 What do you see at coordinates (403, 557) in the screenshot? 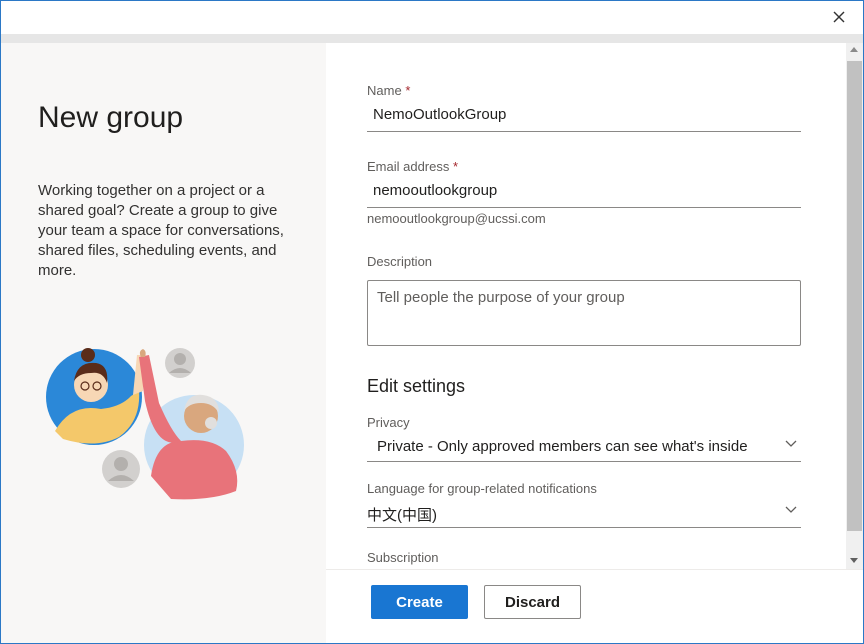
I see `subscription-label: Subscription` at bounding box center [403, 557].